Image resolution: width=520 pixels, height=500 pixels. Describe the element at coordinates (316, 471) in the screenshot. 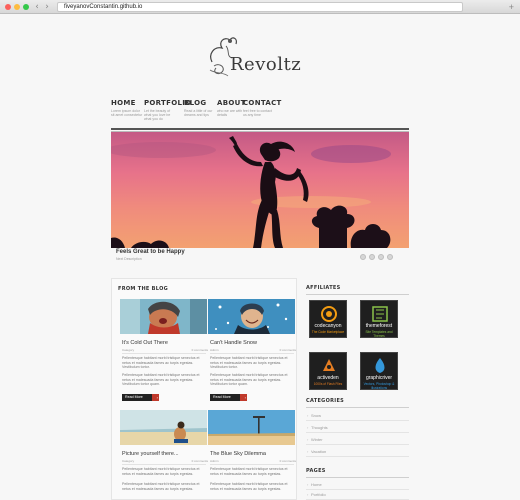

I see `pages-heading: PAGES` at that location.